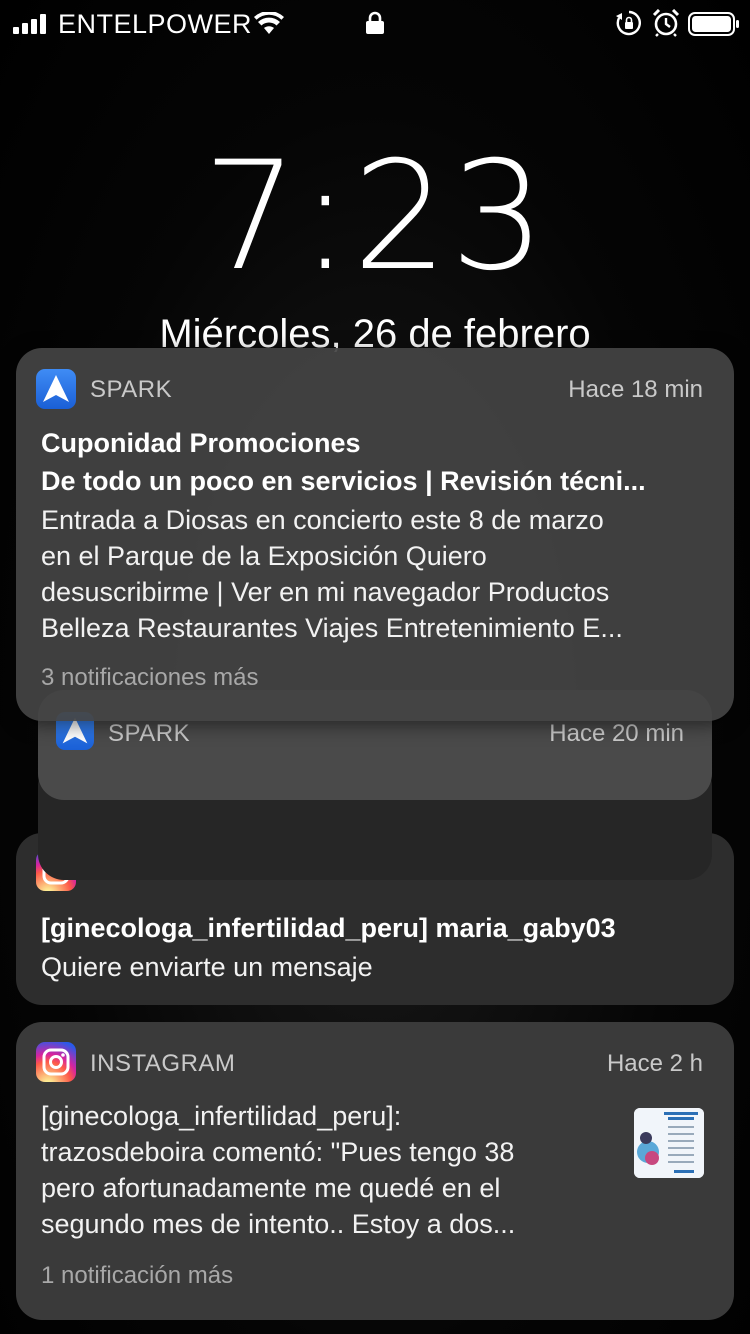  What do you see at coordinates (150, 677) in the screenshot?
I see `more-notifications-count: 3 notificaciones más` at bounding box center [150, 677].